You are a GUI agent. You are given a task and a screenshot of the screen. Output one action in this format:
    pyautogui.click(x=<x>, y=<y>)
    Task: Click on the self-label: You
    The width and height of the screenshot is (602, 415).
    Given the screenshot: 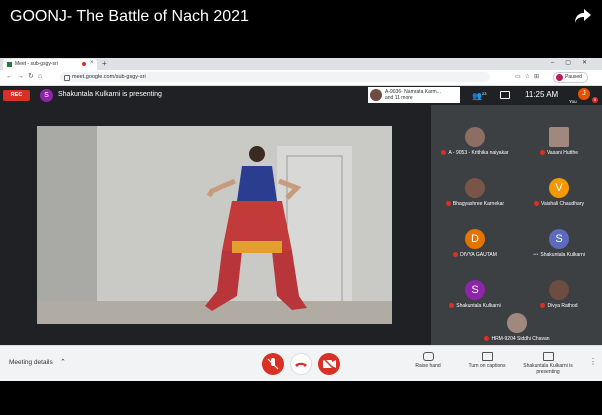 What is the action you would take?
    pyautogui.click(x=573, y=101)
    